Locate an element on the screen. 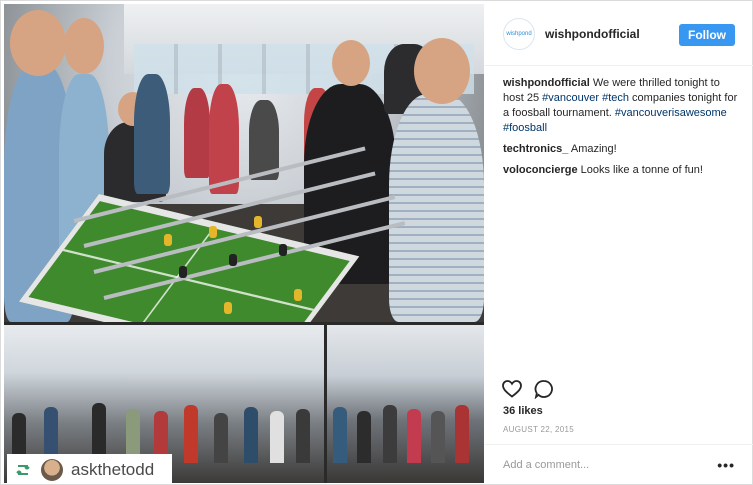  account-username: wishpondofficial is located at coordinates (592, 34).